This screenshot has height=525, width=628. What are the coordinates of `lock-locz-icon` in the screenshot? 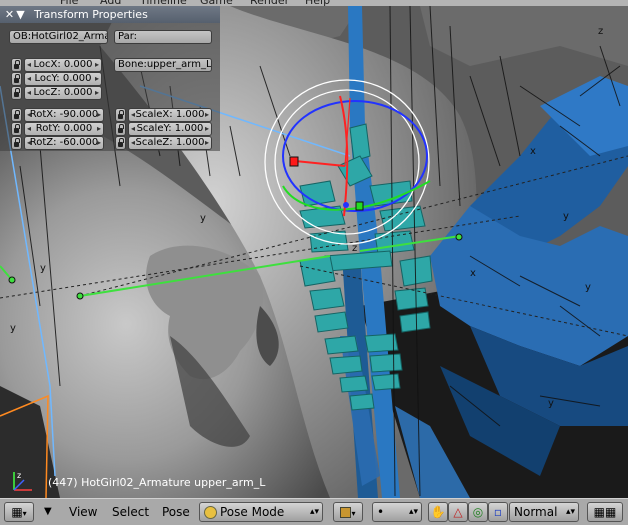 It's located at (16, 93).